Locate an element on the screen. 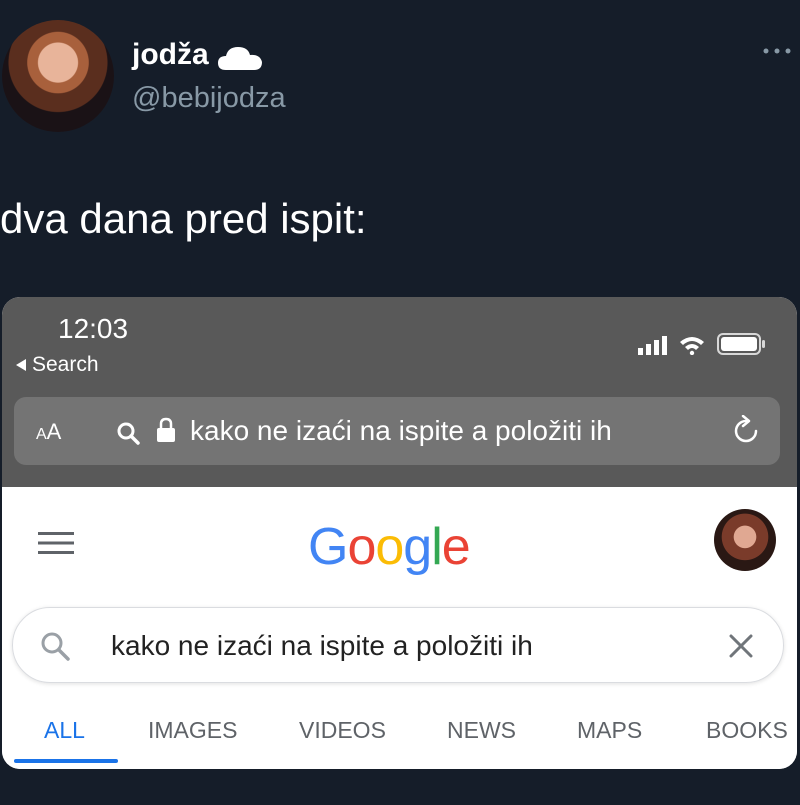 The image size is (800, 805). logo-letter-l: l is located at coordinates (437, 547).